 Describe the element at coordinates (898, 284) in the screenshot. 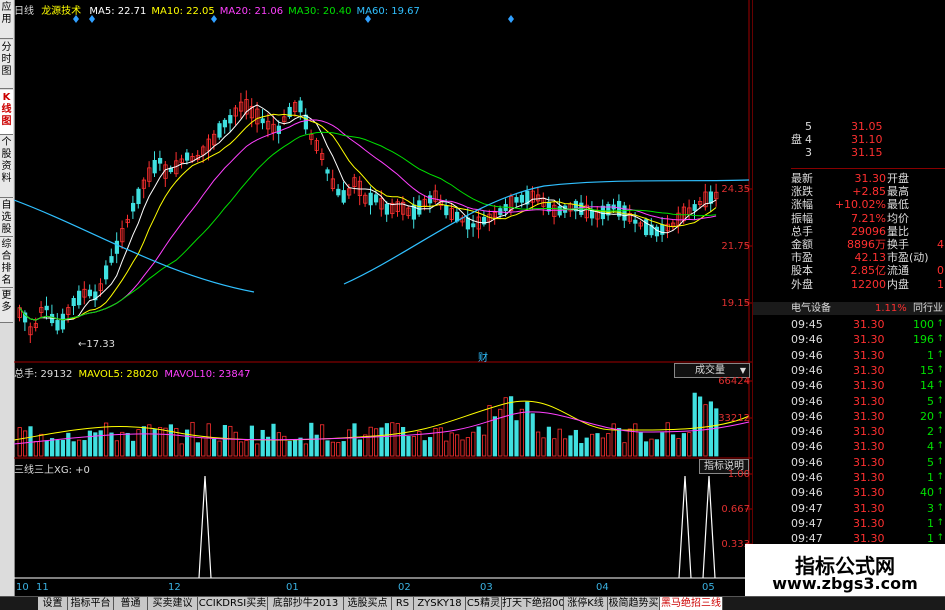

I see `stat-label-2: 内盘` at that location.